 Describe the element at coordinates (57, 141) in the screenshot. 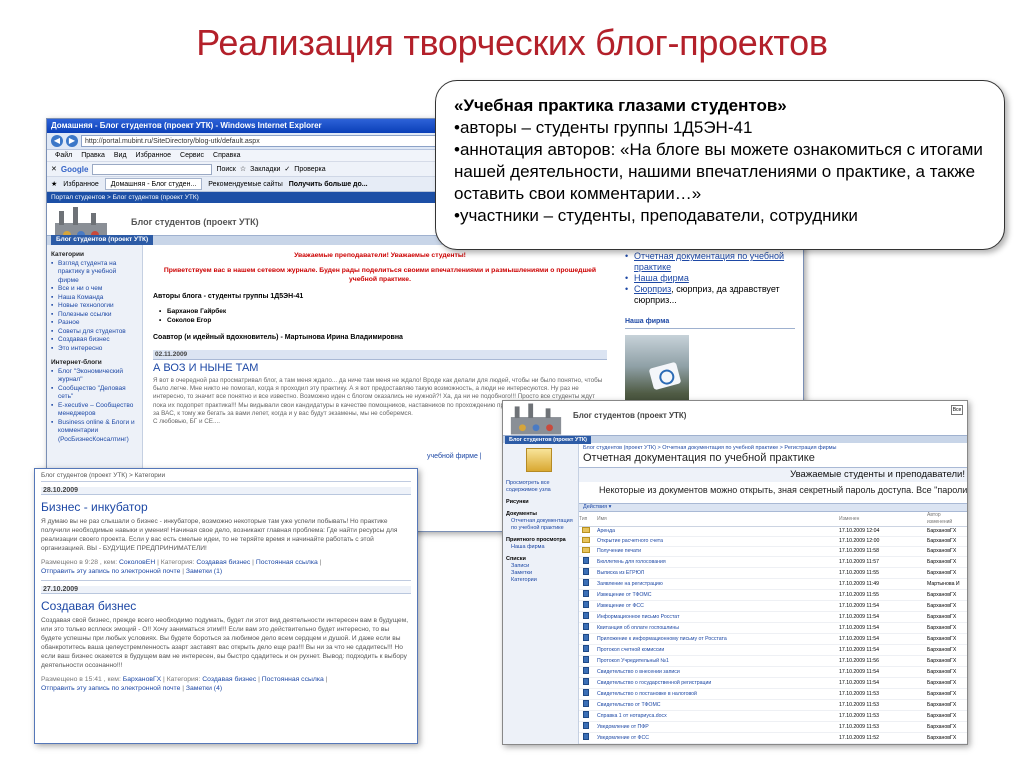

I see `back-icon: ◀` at that location.